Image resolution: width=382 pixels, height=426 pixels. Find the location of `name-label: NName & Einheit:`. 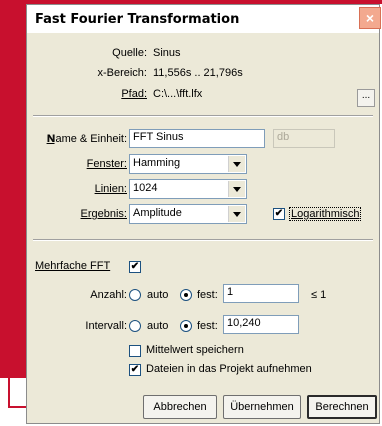

name-label: NName & Einheit: is located at coordinates (86, 139).